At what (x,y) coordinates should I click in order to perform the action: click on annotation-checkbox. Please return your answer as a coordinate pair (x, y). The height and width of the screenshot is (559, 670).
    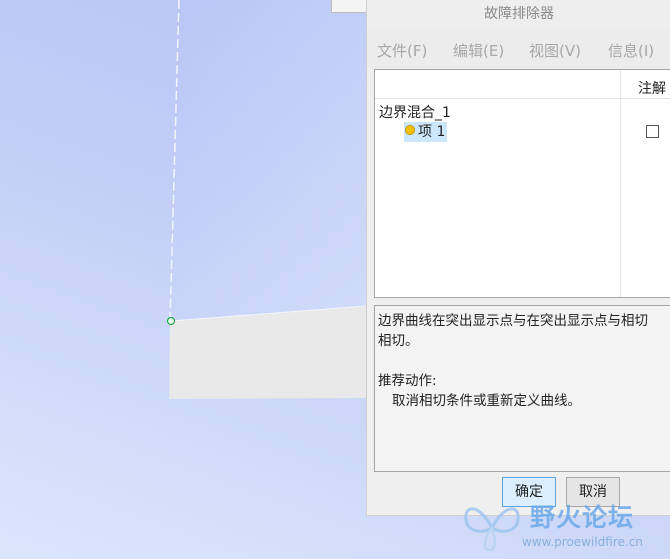
    Looking at the image, I should click on (652, 131).